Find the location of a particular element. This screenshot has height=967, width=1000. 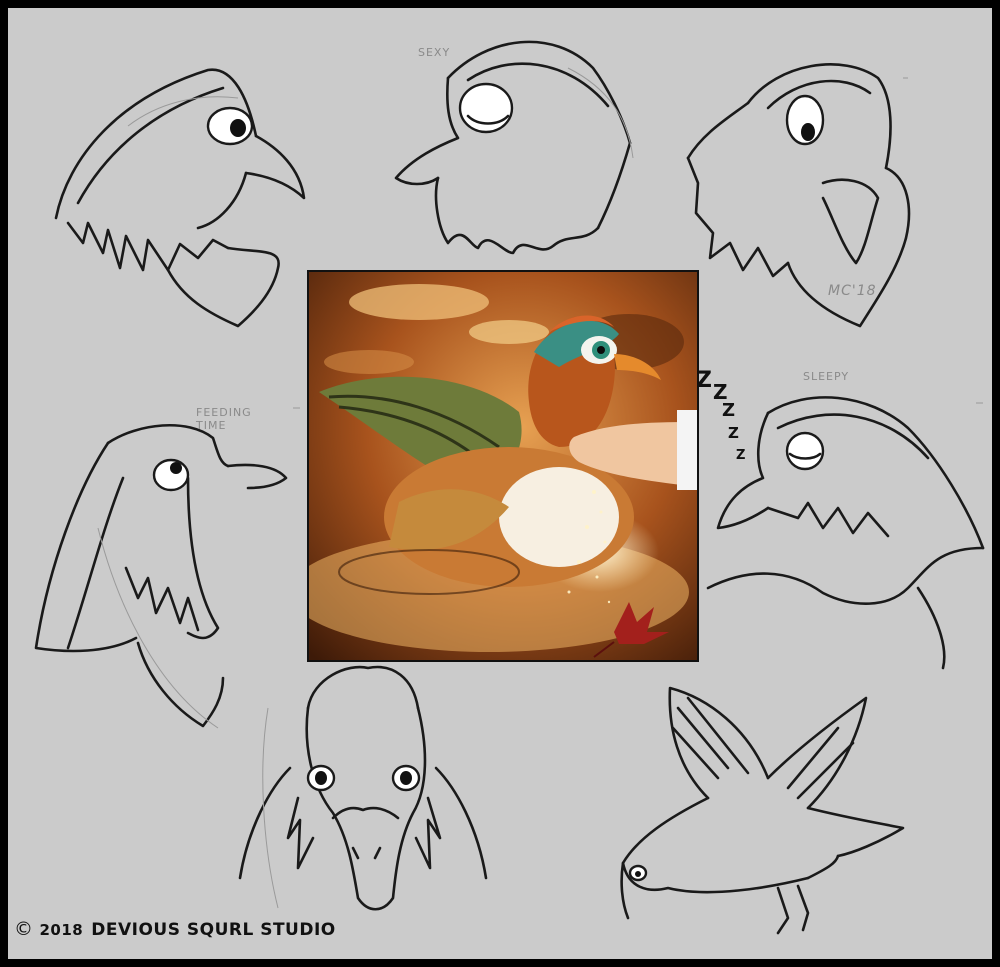

artist-signature: MC'18 is located at coordinates (852, 291).